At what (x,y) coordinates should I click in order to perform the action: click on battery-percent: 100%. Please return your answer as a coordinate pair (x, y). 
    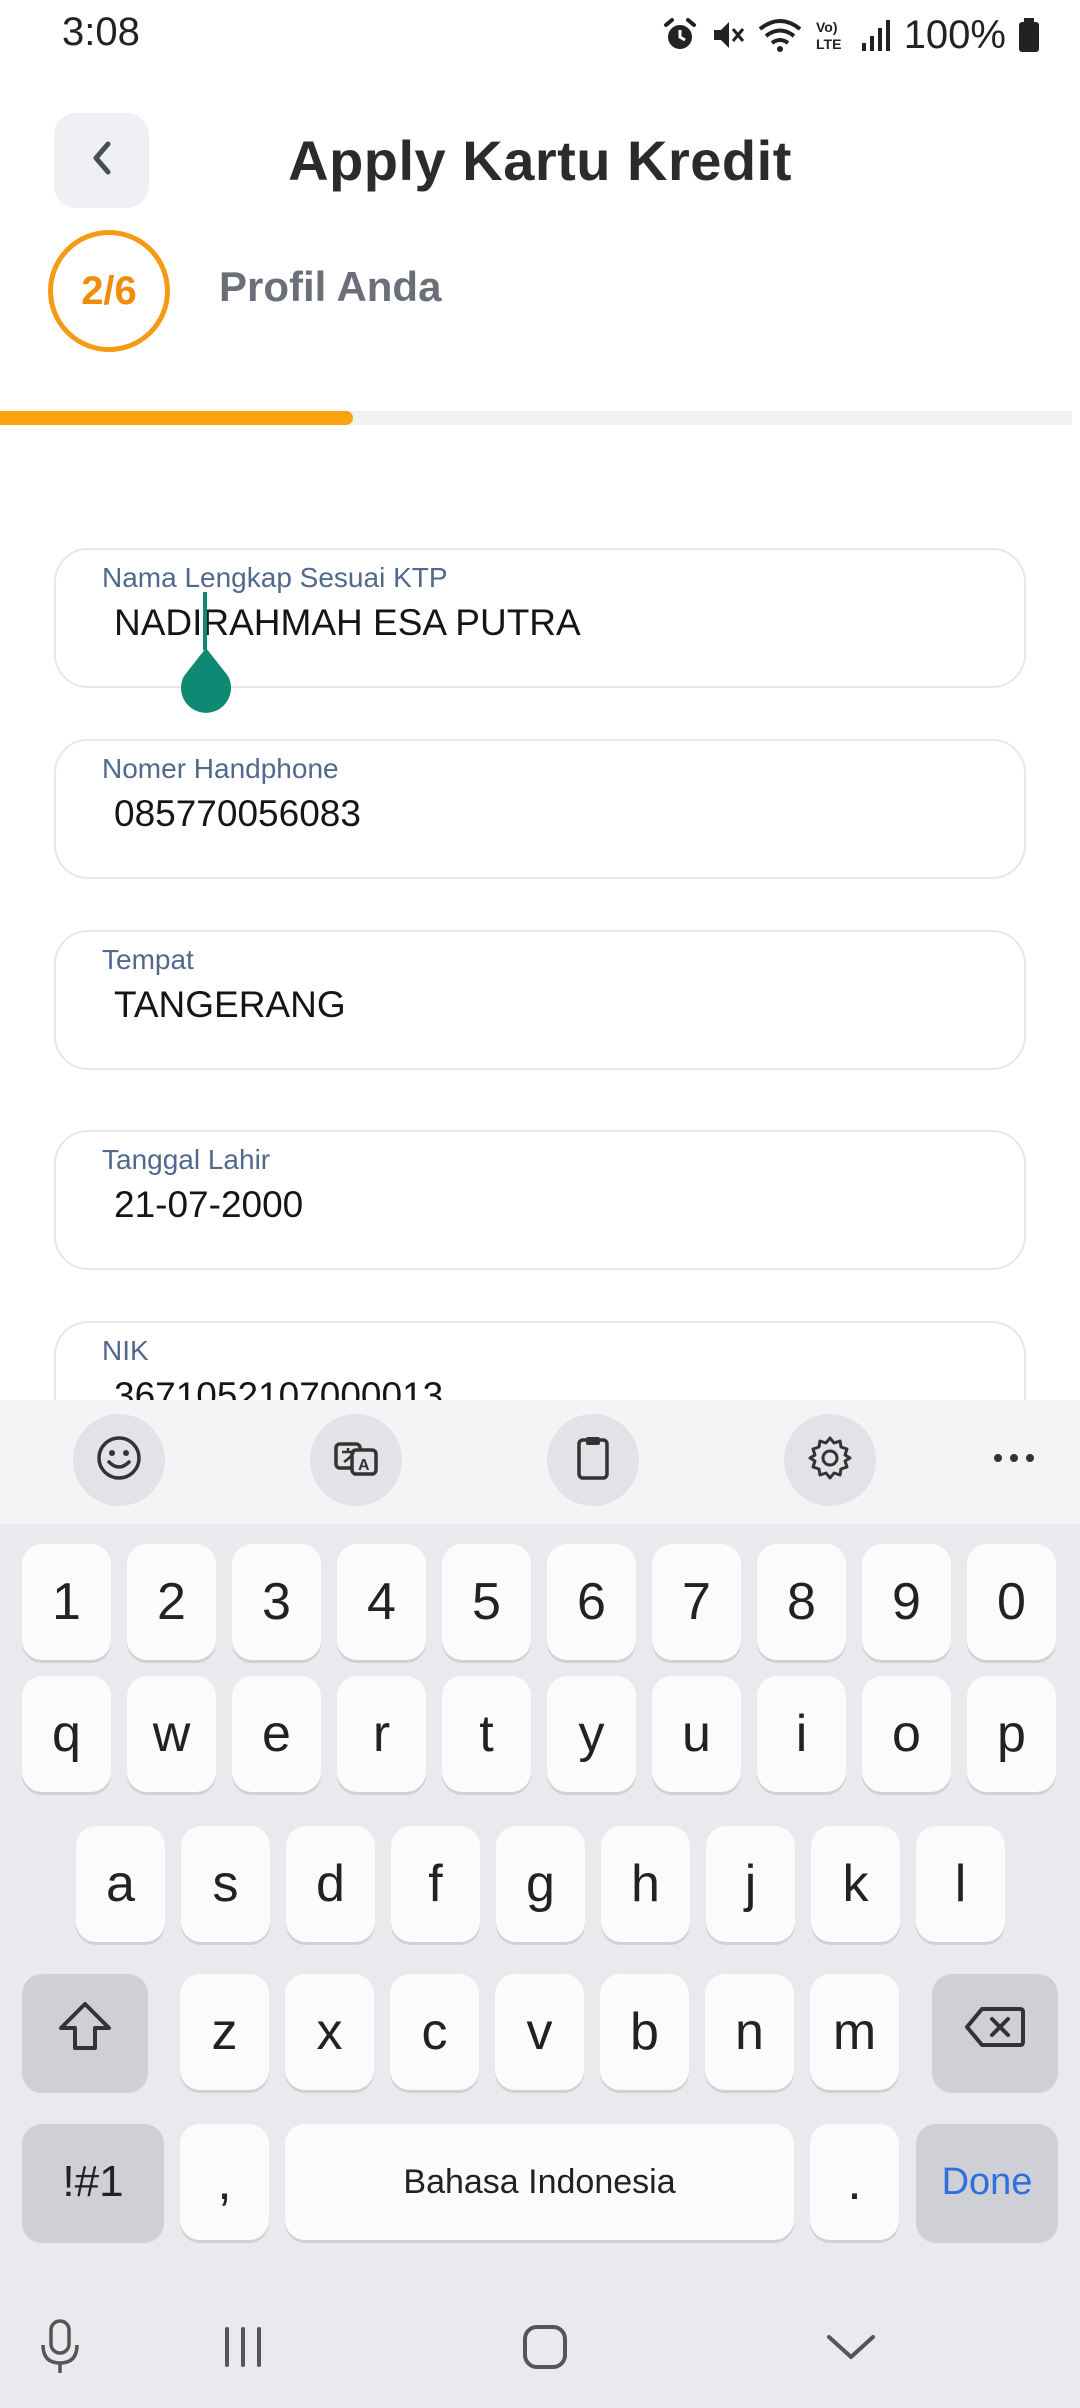
    Looking at the image, I should click on (954, 34).